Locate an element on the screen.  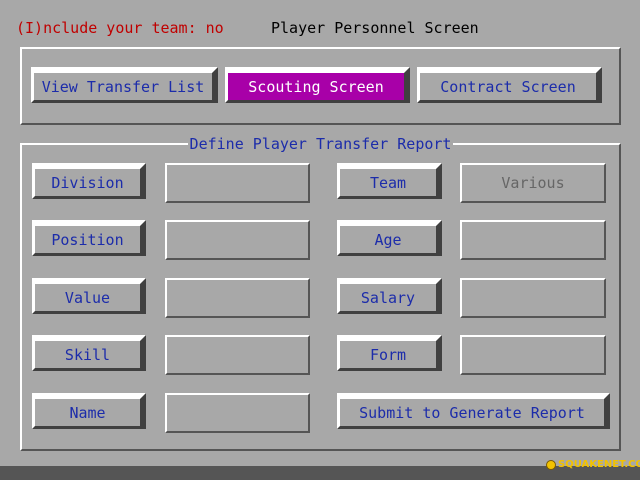
page-title: Player Personnel Screen is located at coordinates (375, 28).